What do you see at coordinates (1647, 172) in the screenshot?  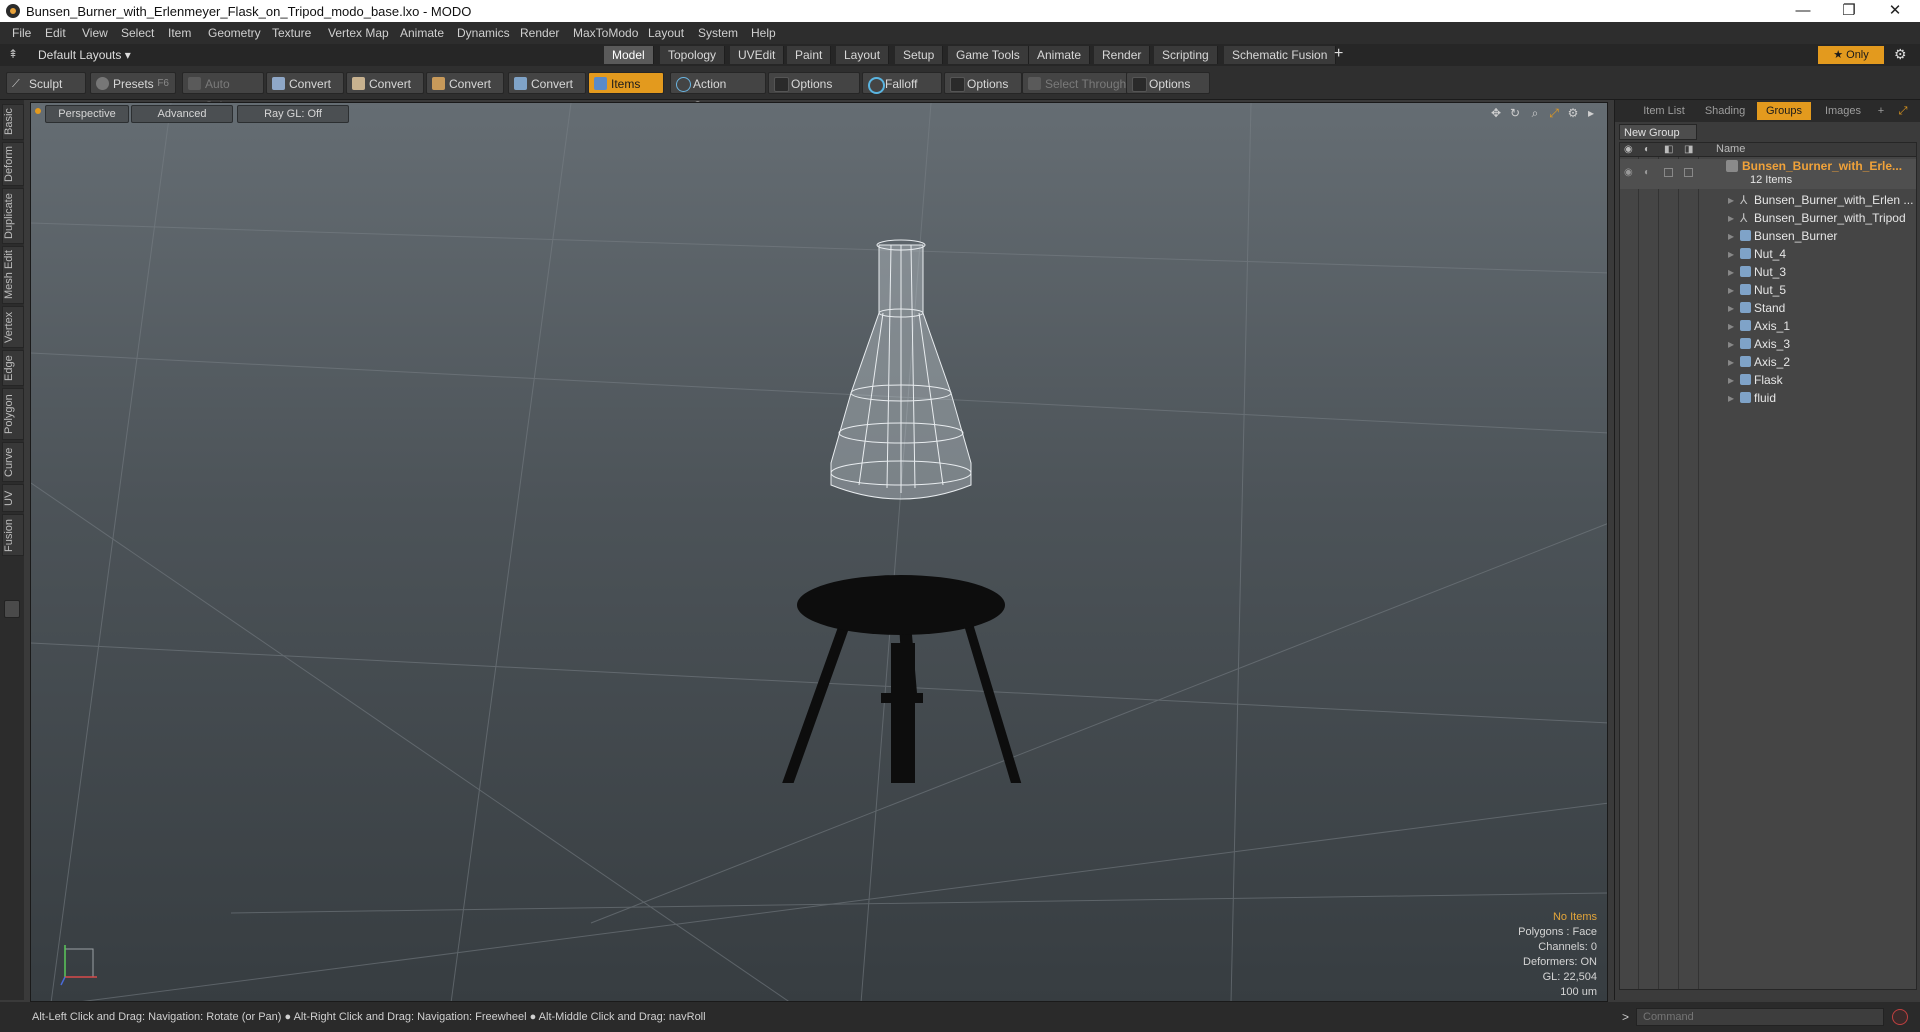 I see `render-icon: ◐` at bounding box center [1647, 172].